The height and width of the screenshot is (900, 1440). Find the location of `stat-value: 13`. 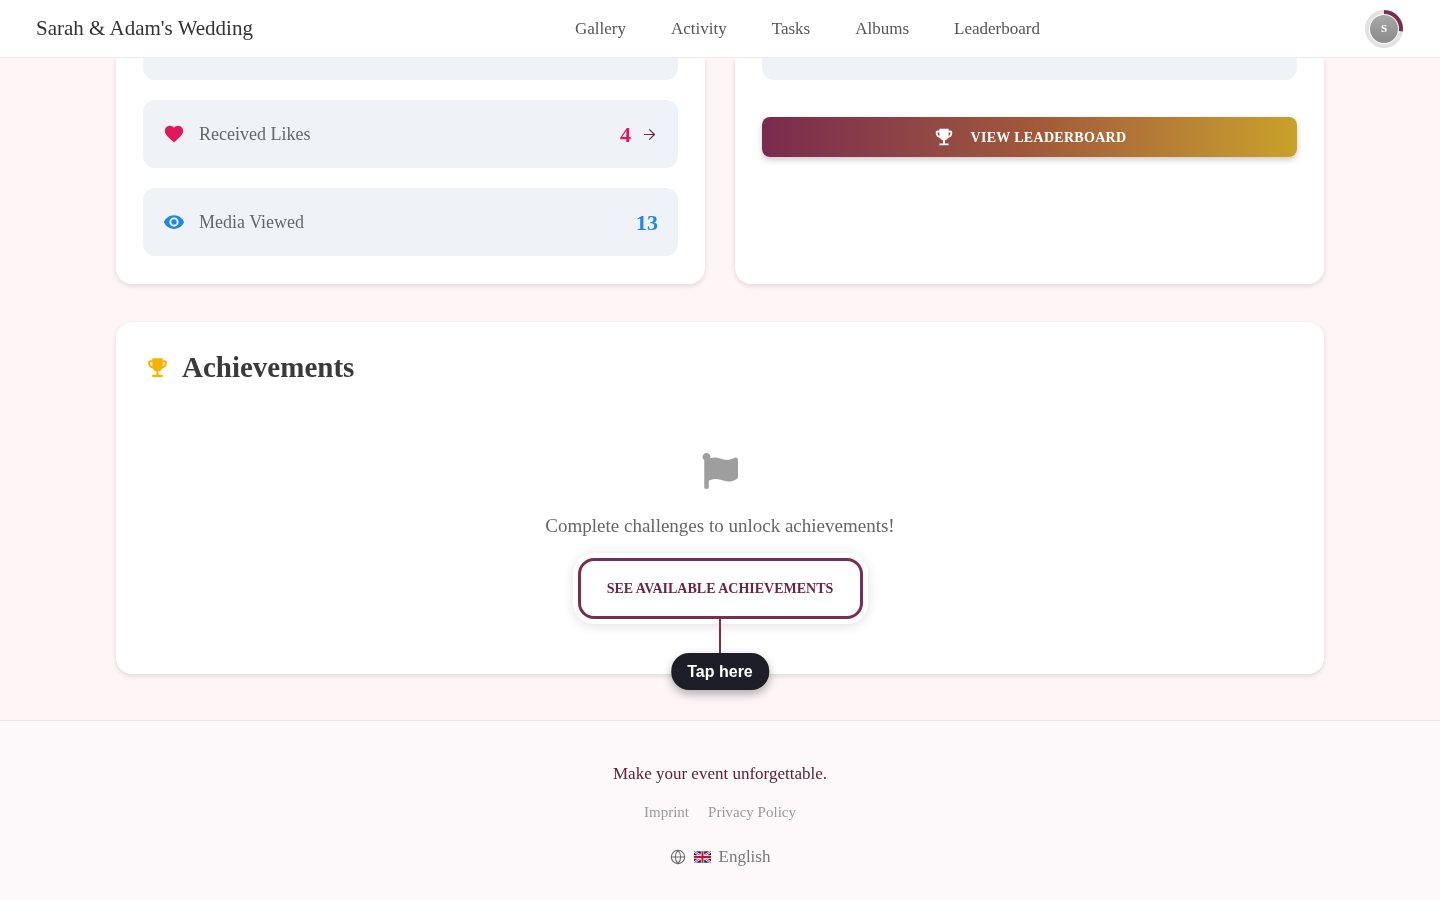

stat-value: 13 is located at coordinates (647, 222).